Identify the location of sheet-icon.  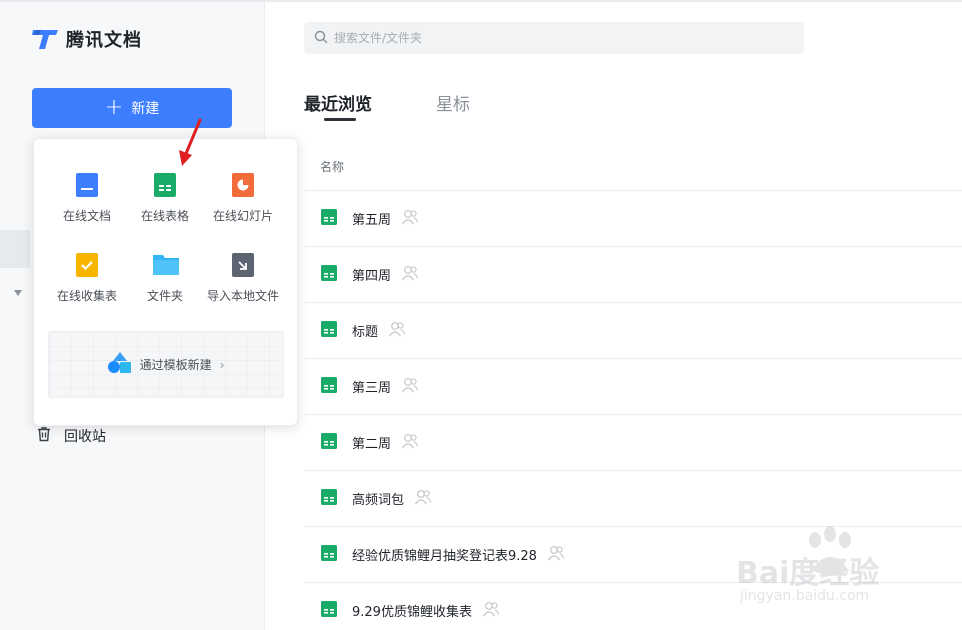
(165, 185).